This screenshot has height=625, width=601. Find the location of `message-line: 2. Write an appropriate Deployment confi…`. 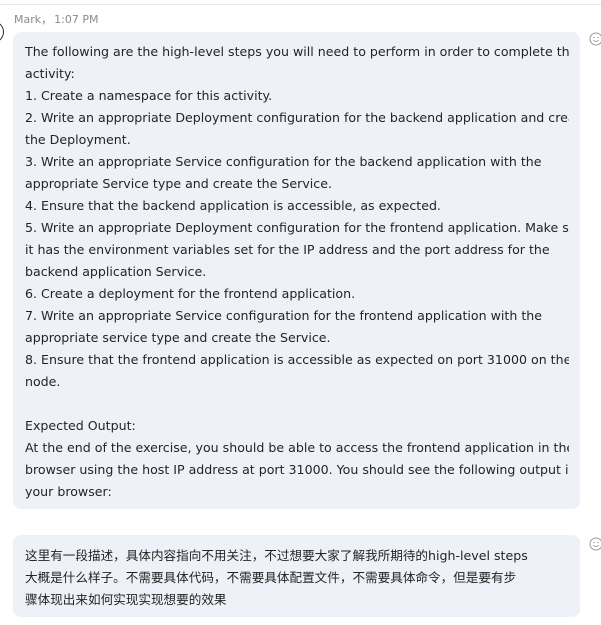

message-line: 2. Write an appropriate Deployment confi… is located at coordinates (297, 117).